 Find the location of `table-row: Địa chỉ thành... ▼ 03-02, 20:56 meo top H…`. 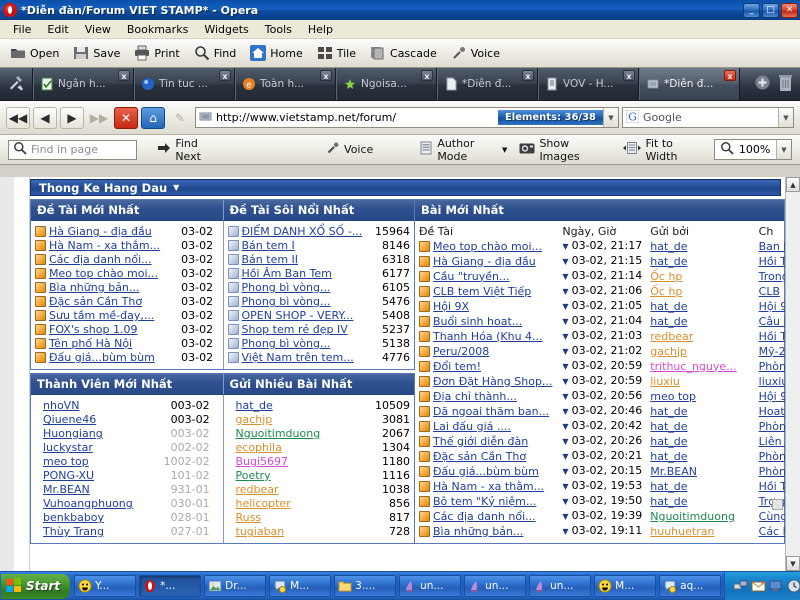

table-row: Địa chỉ thành... ▼ 03-02, 20:56 meo top H… is located at coordinates (602, 396).